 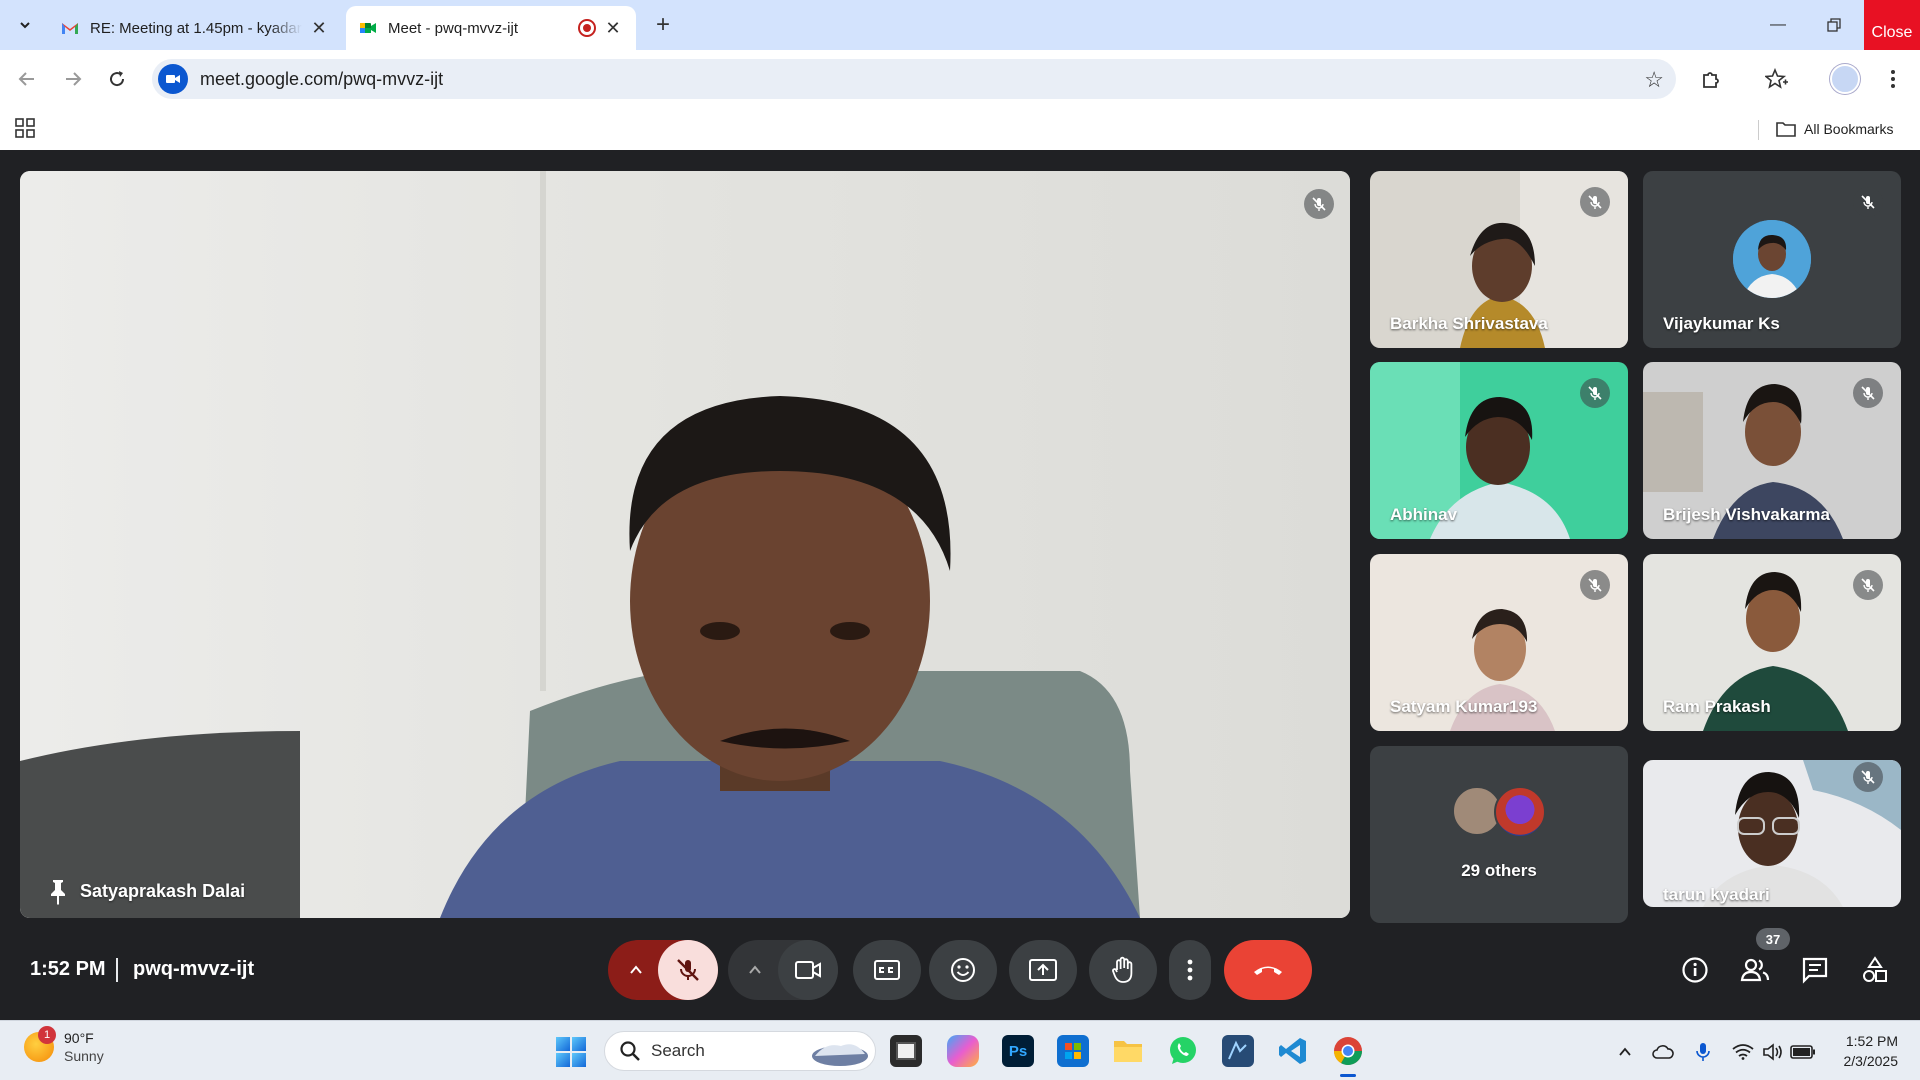 I want to click on reload-icon, so click(x=117, y=79).